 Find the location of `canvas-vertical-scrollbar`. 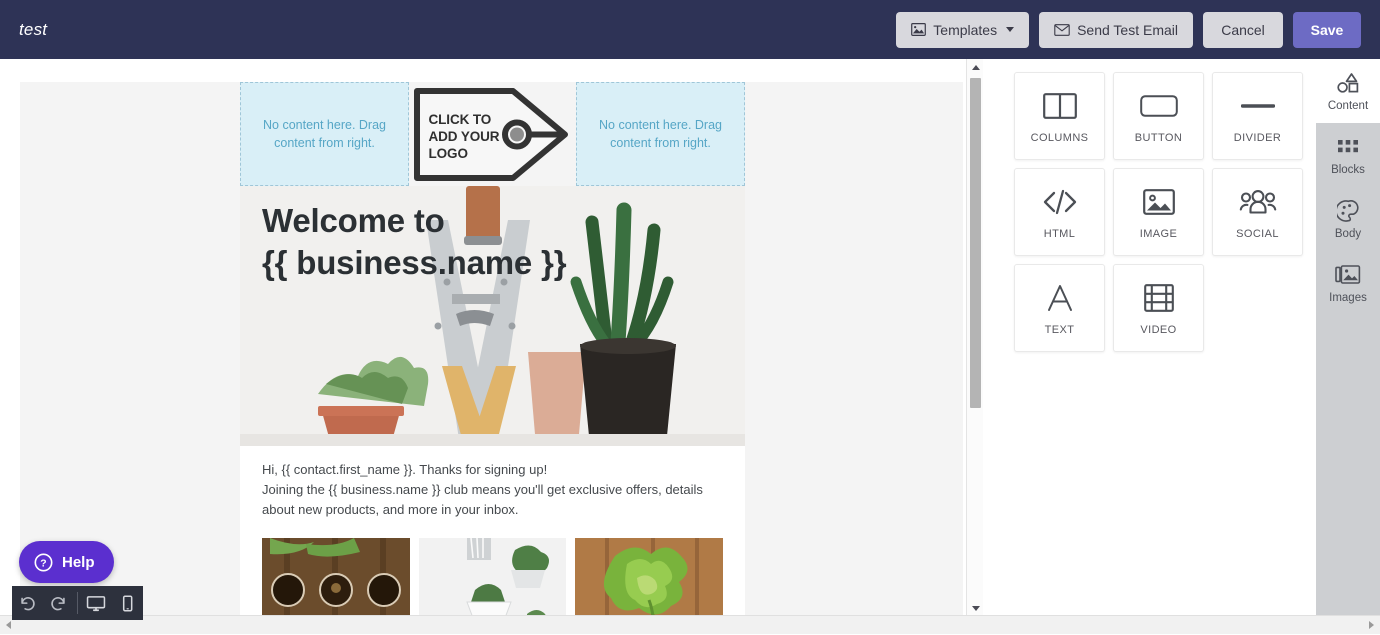

canvas-vertical-scrollbar is located at coordinates (974, 338).